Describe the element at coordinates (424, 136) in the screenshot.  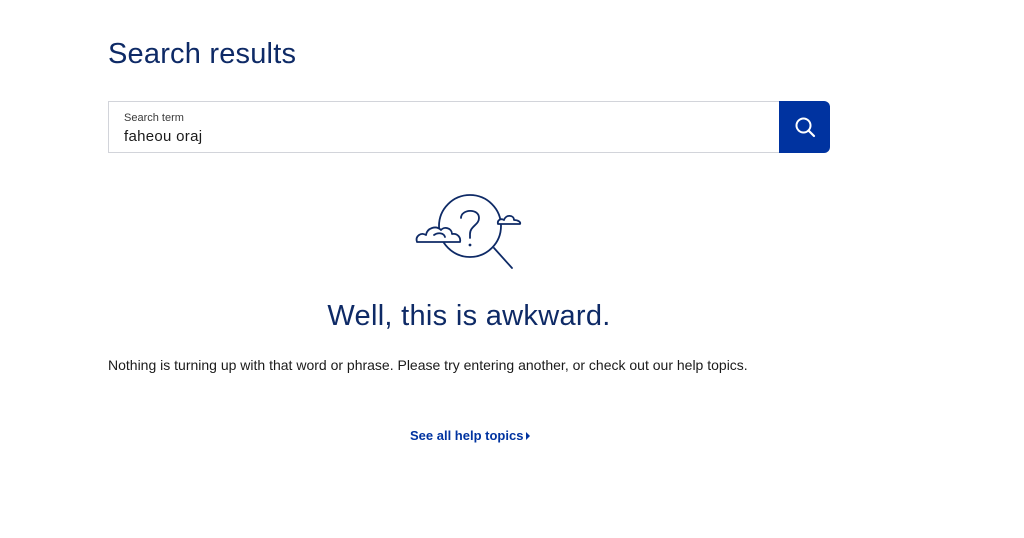
I see `search-input` at that location.